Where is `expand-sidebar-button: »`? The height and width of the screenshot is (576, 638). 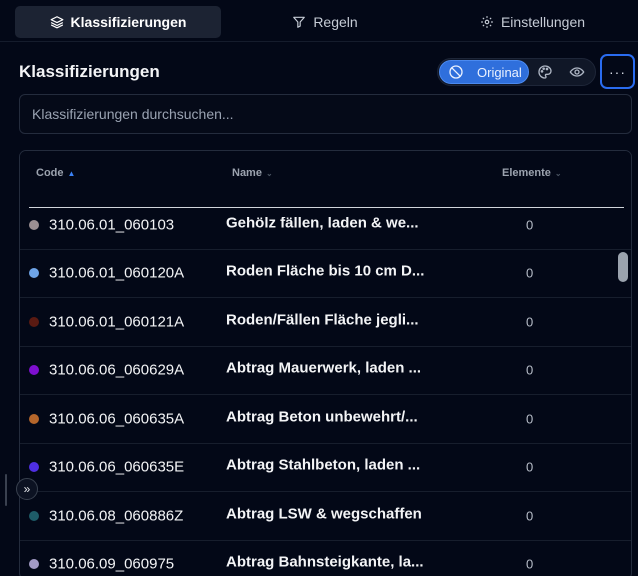 expand-sidebar-button: » is located at coordinates (27, 489).